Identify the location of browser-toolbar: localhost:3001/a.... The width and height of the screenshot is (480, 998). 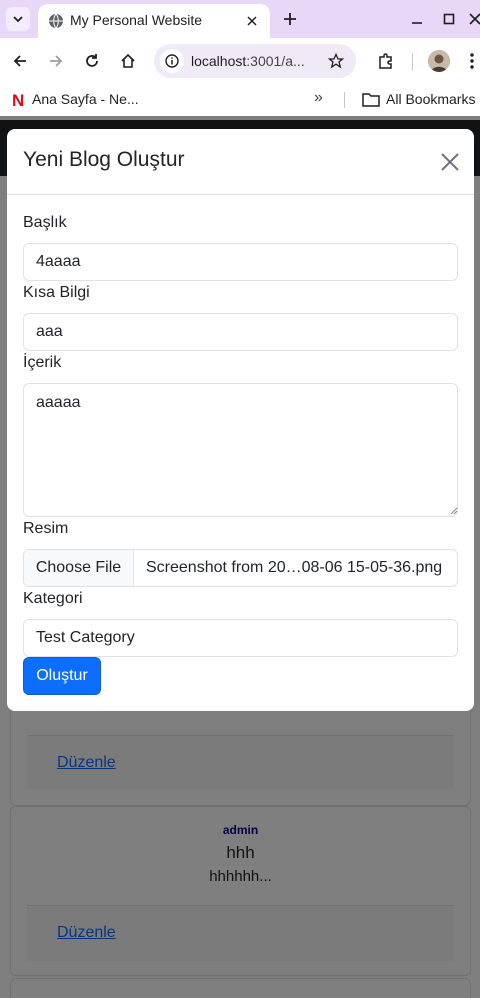
(240, 61).